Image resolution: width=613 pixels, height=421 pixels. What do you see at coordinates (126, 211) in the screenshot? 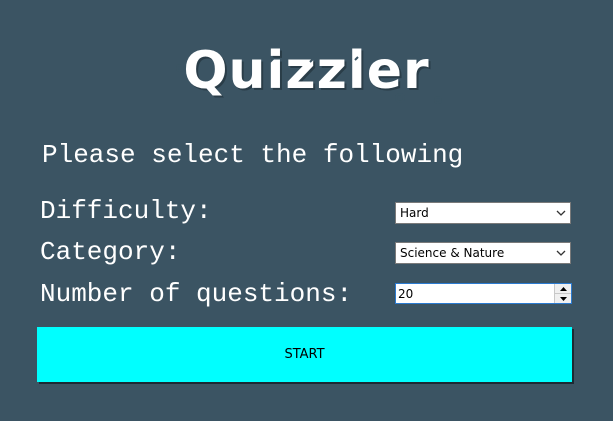
I see `difficulty-label: Difficulty:` at bounding box center [126, 211].